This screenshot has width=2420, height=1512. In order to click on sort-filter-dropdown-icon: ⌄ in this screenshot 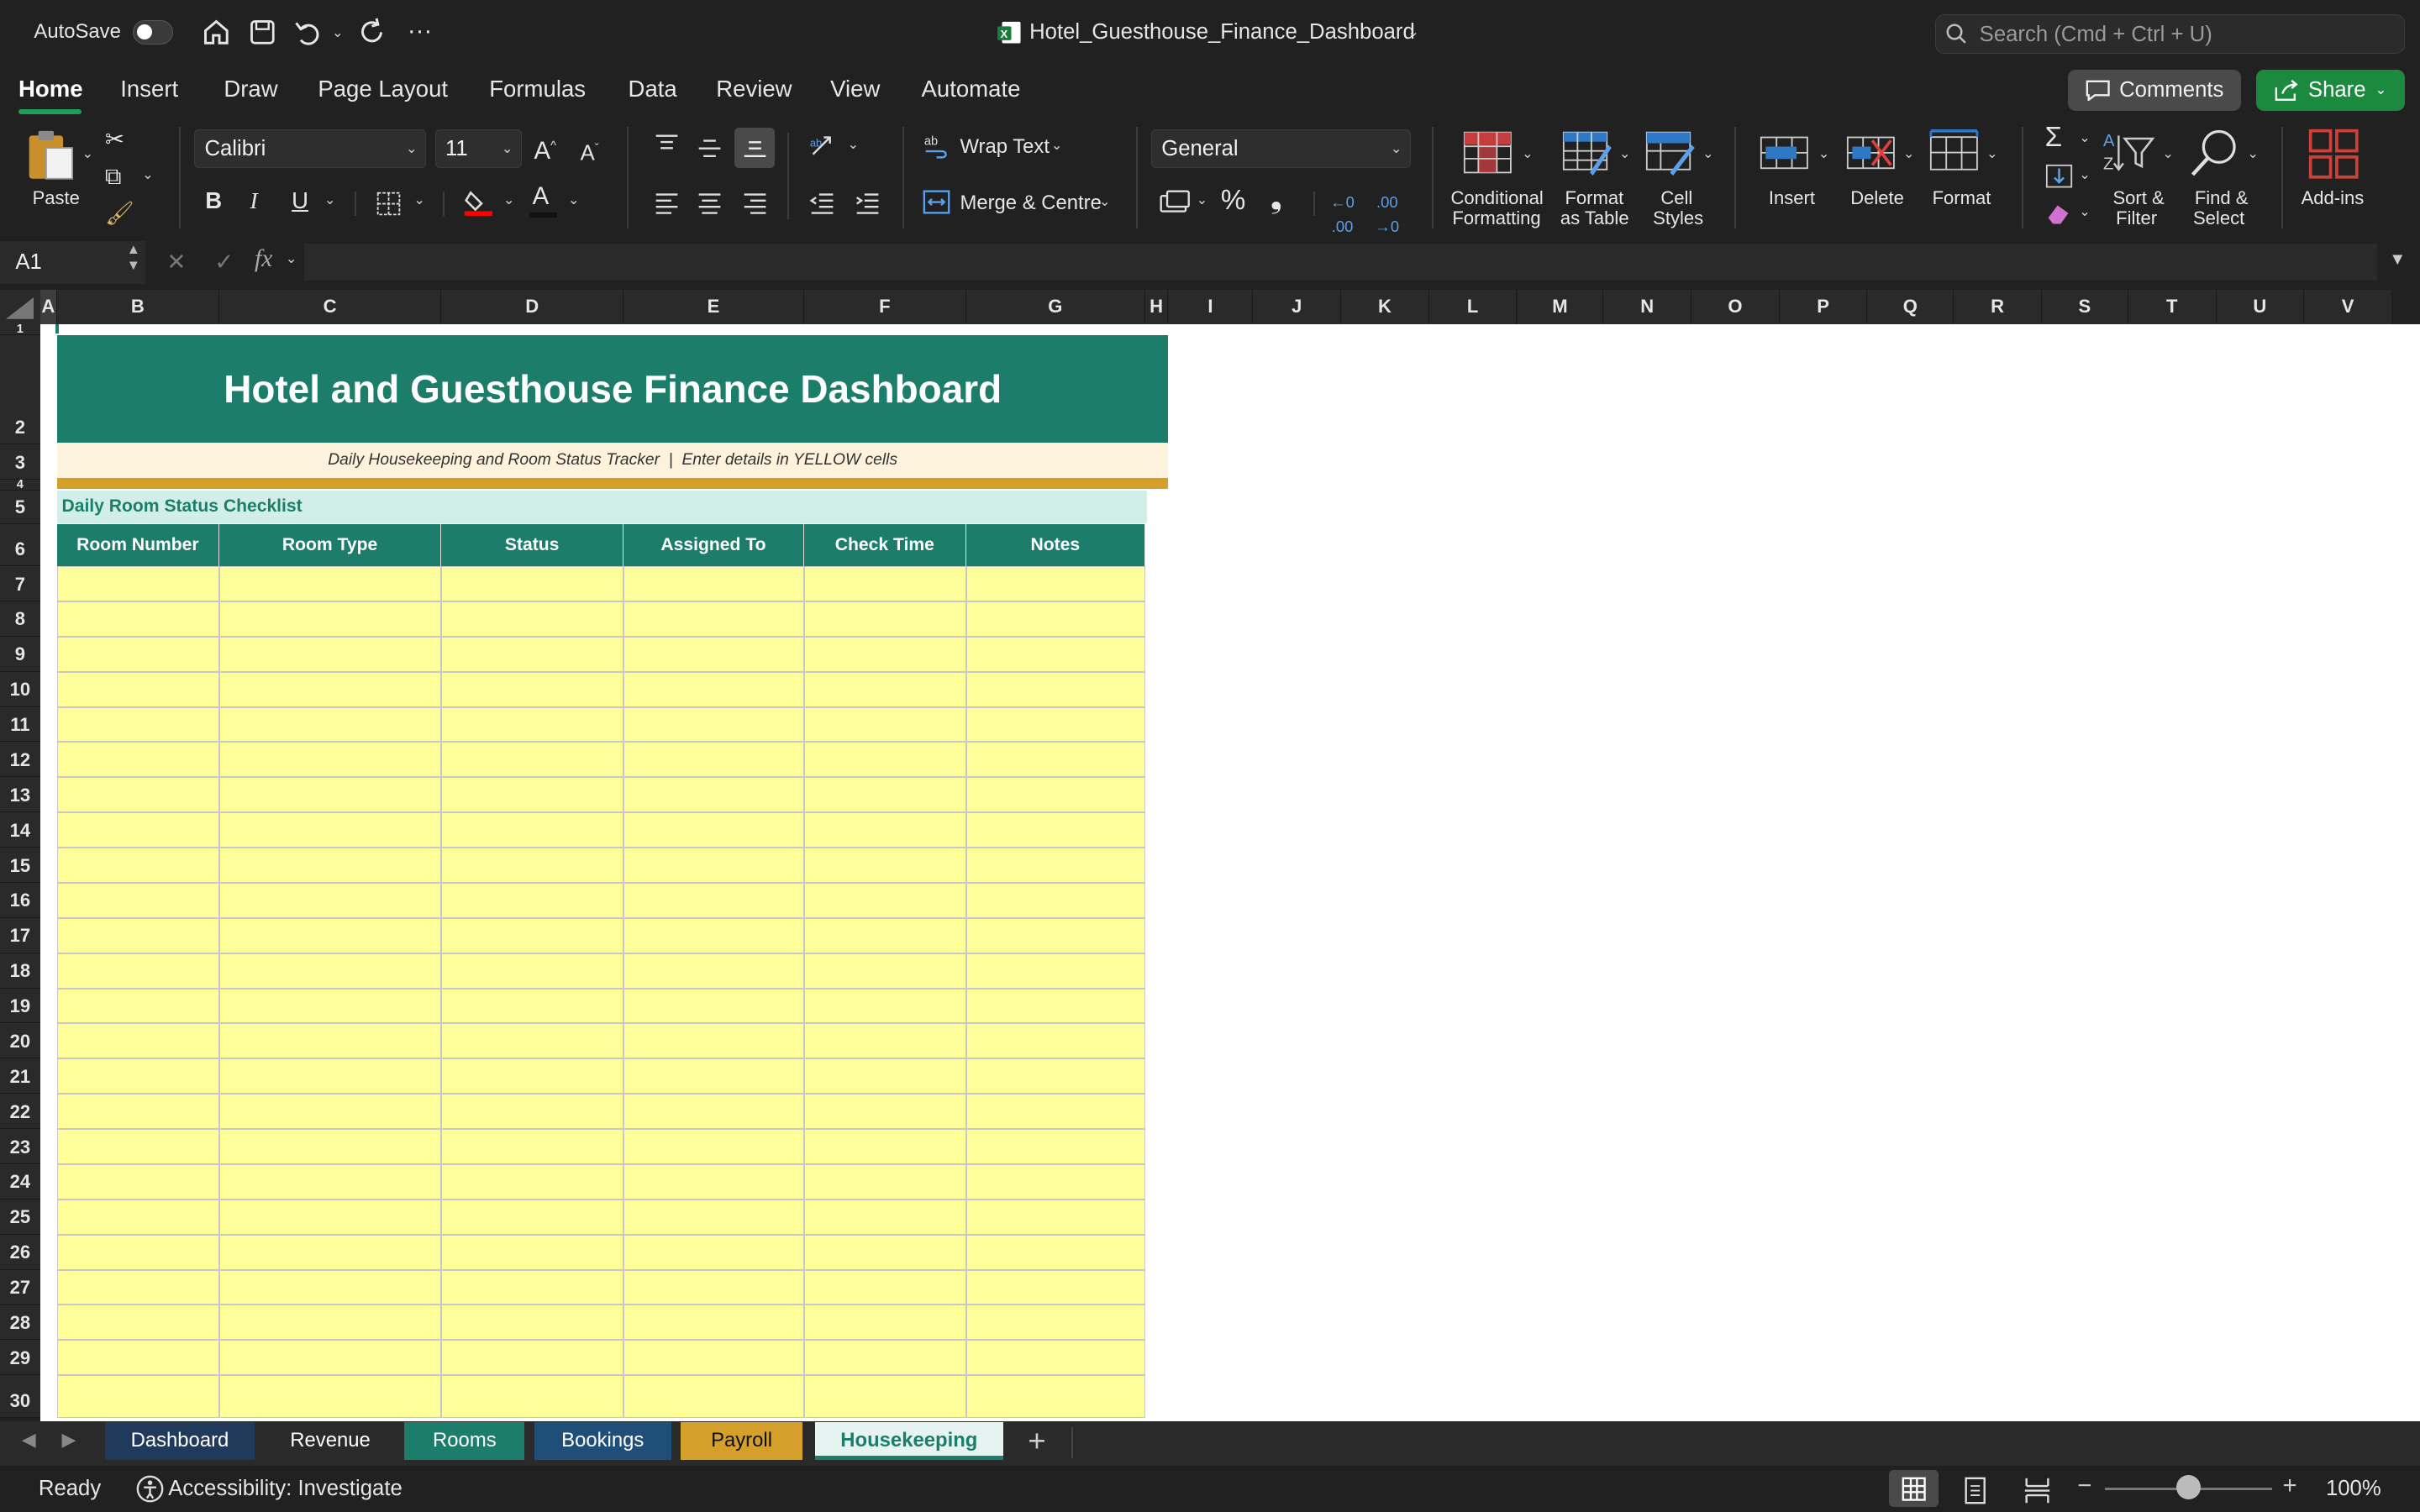, I will do `click(2168, 153)`.